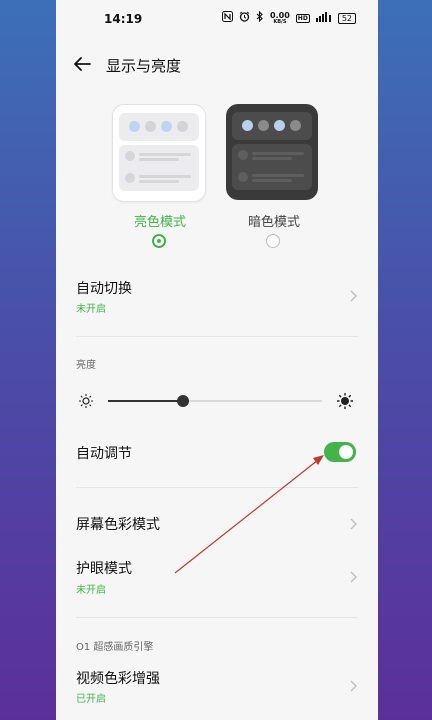  I want to click on status-bar: 14:19 0.00 KB/S HD 52, so click(217, 20).